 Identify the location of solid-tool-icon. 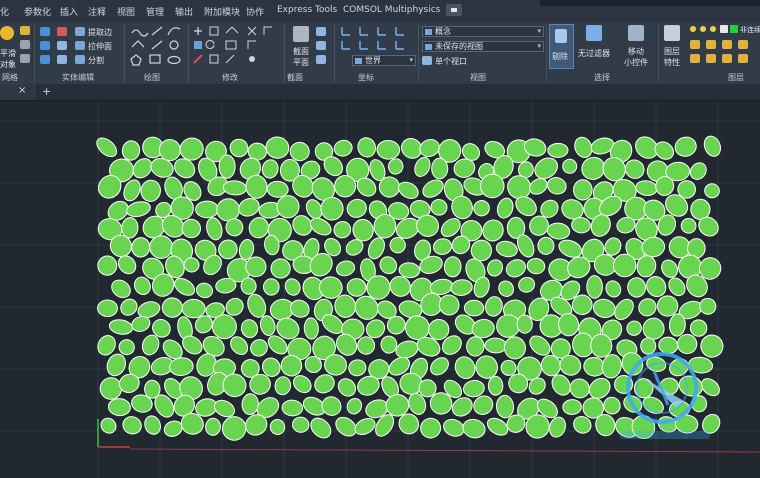
(62, 59).